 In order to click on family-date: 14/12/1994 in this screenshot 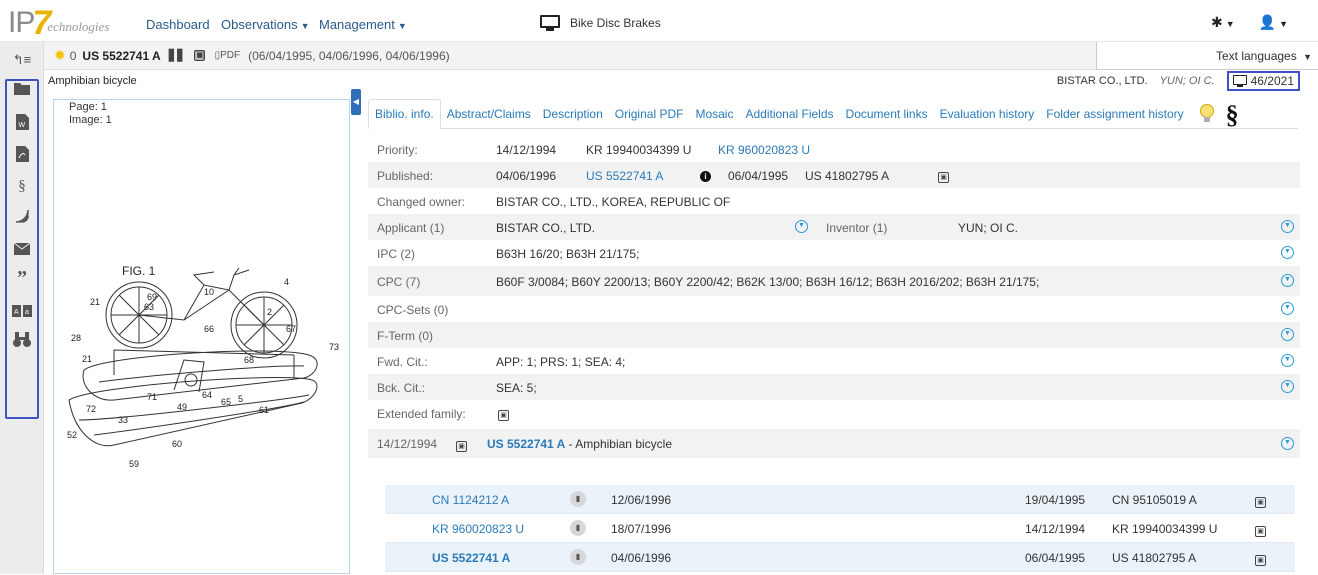, I will do `click(407, 444)`.